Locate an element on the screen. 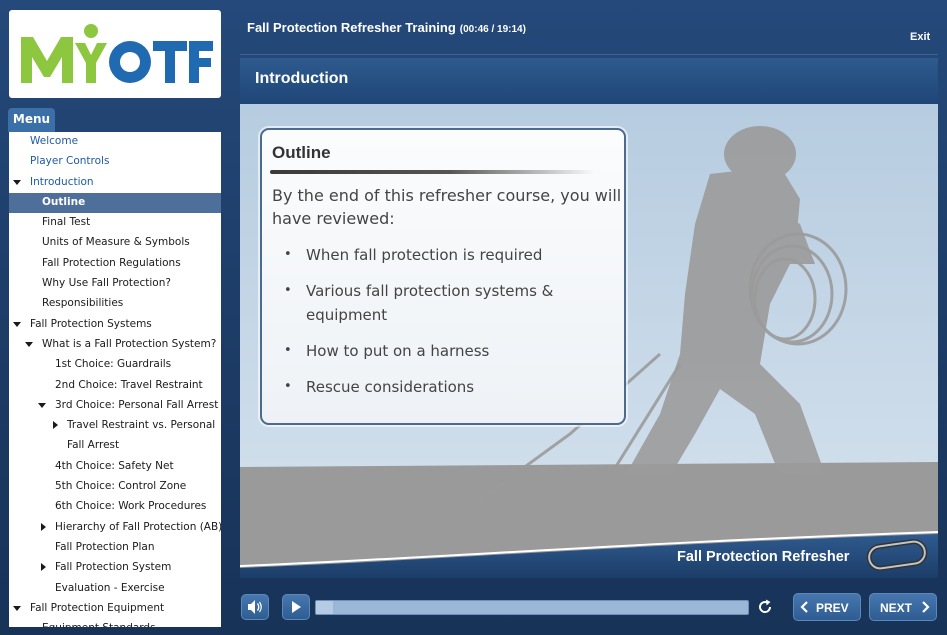  menu-item-label: Responsibilities is located at coordinates (83, 303).